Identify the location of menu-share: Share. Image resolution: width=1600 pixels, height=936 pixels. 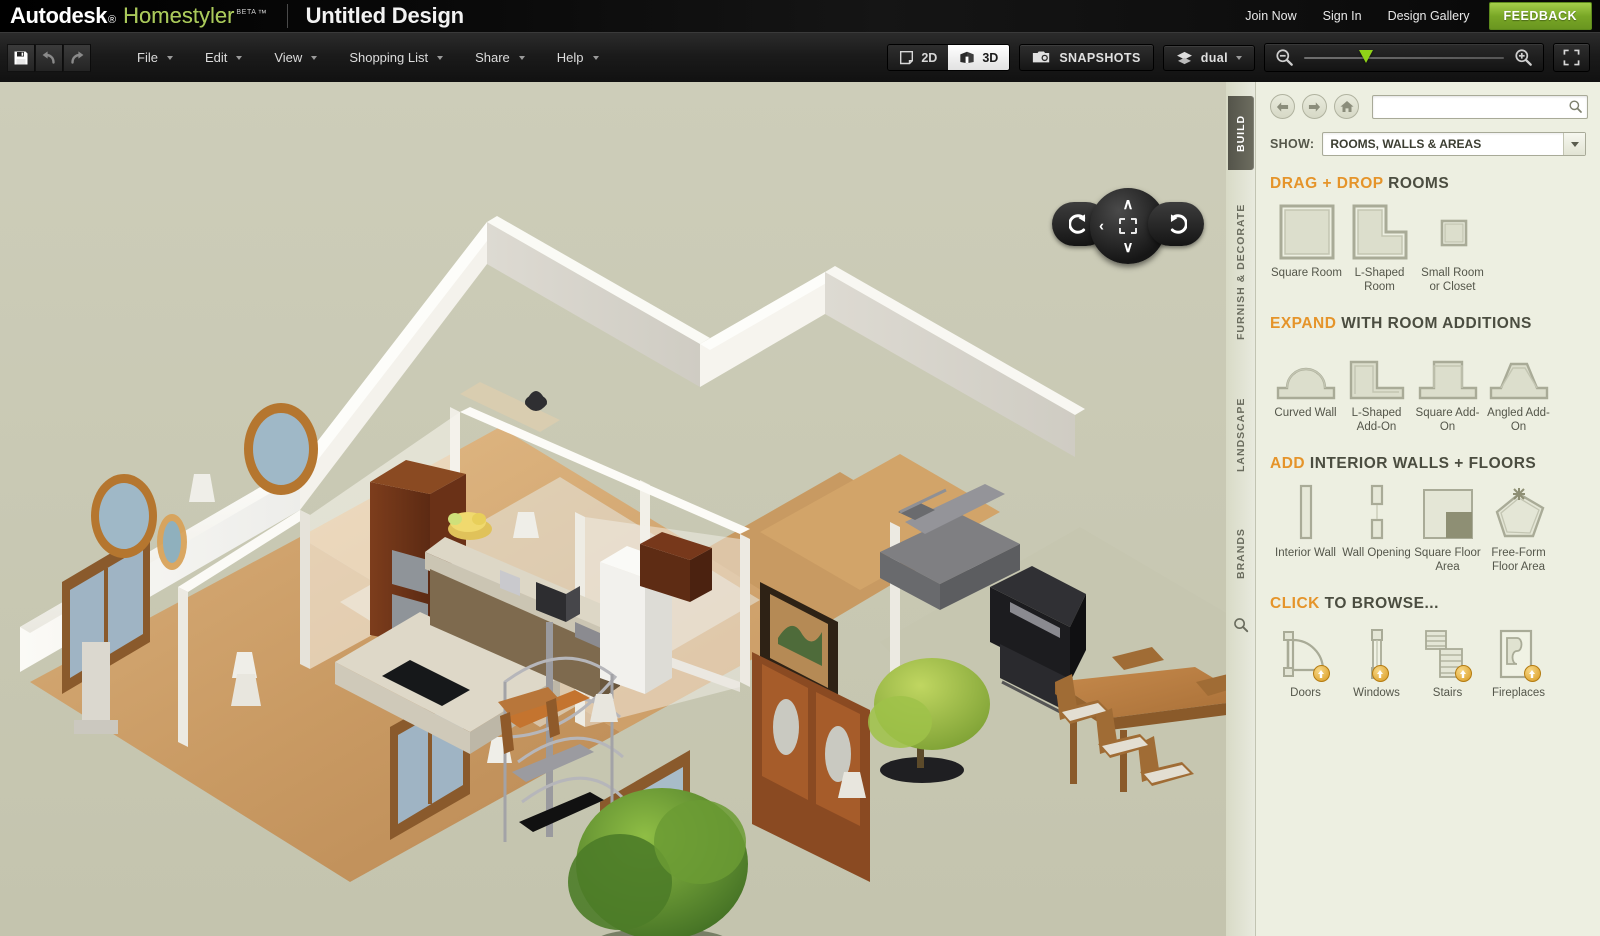
(500, 57).